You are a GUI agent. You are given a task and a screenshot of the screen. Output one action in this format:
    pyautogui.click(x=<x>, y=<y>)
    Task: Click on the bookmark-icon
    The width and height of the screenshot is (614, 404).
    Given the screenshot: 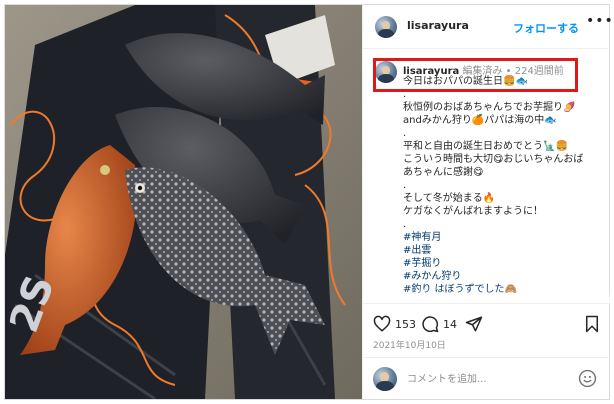 What is the action you would take?
    pyautogui.click(x=592, y=324)
    